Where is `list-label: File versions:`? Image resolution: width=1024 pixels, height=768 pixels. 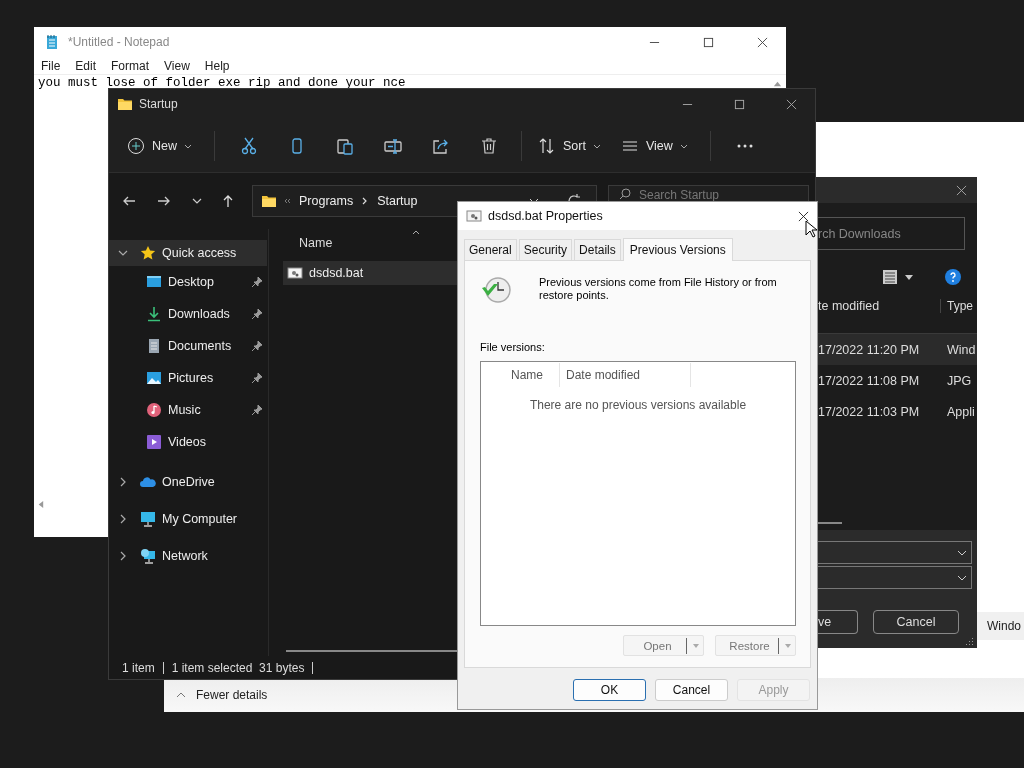 list-label: File versions: is located at coordinates (513, 347).